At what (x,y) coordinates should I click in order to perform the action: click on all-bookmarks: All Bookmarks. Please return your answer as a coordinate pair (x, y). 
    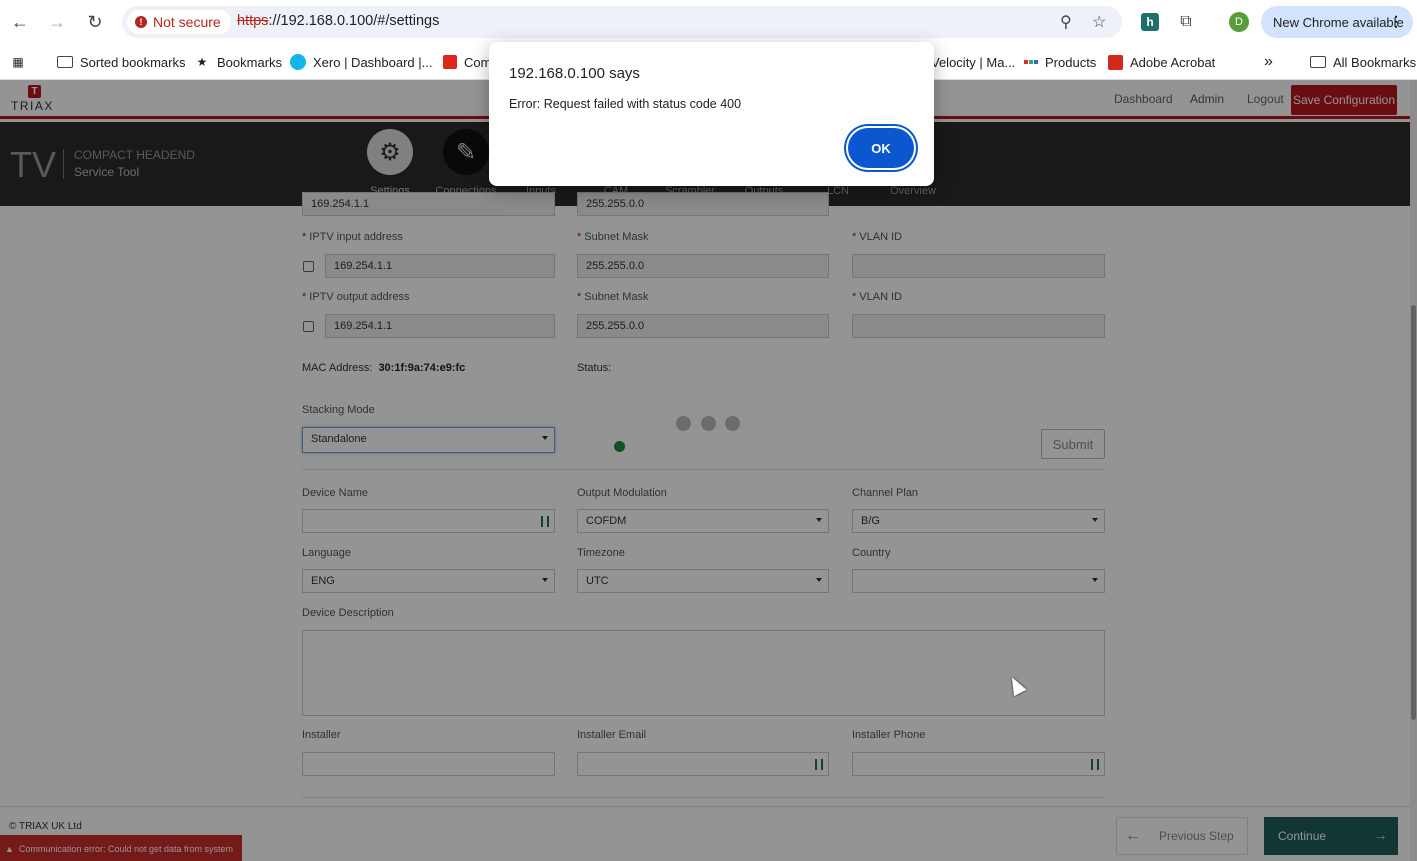
    Looking at the image, I should click on (1363, 62).